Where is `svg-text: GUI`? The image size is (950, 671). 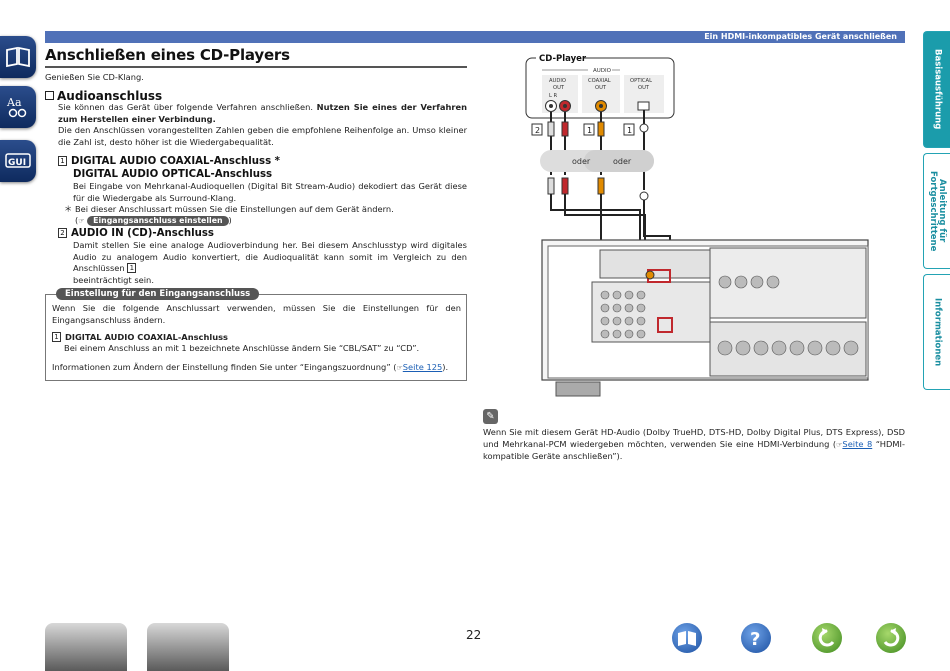
svg-text: GUI is located at coordinates (17, 163).